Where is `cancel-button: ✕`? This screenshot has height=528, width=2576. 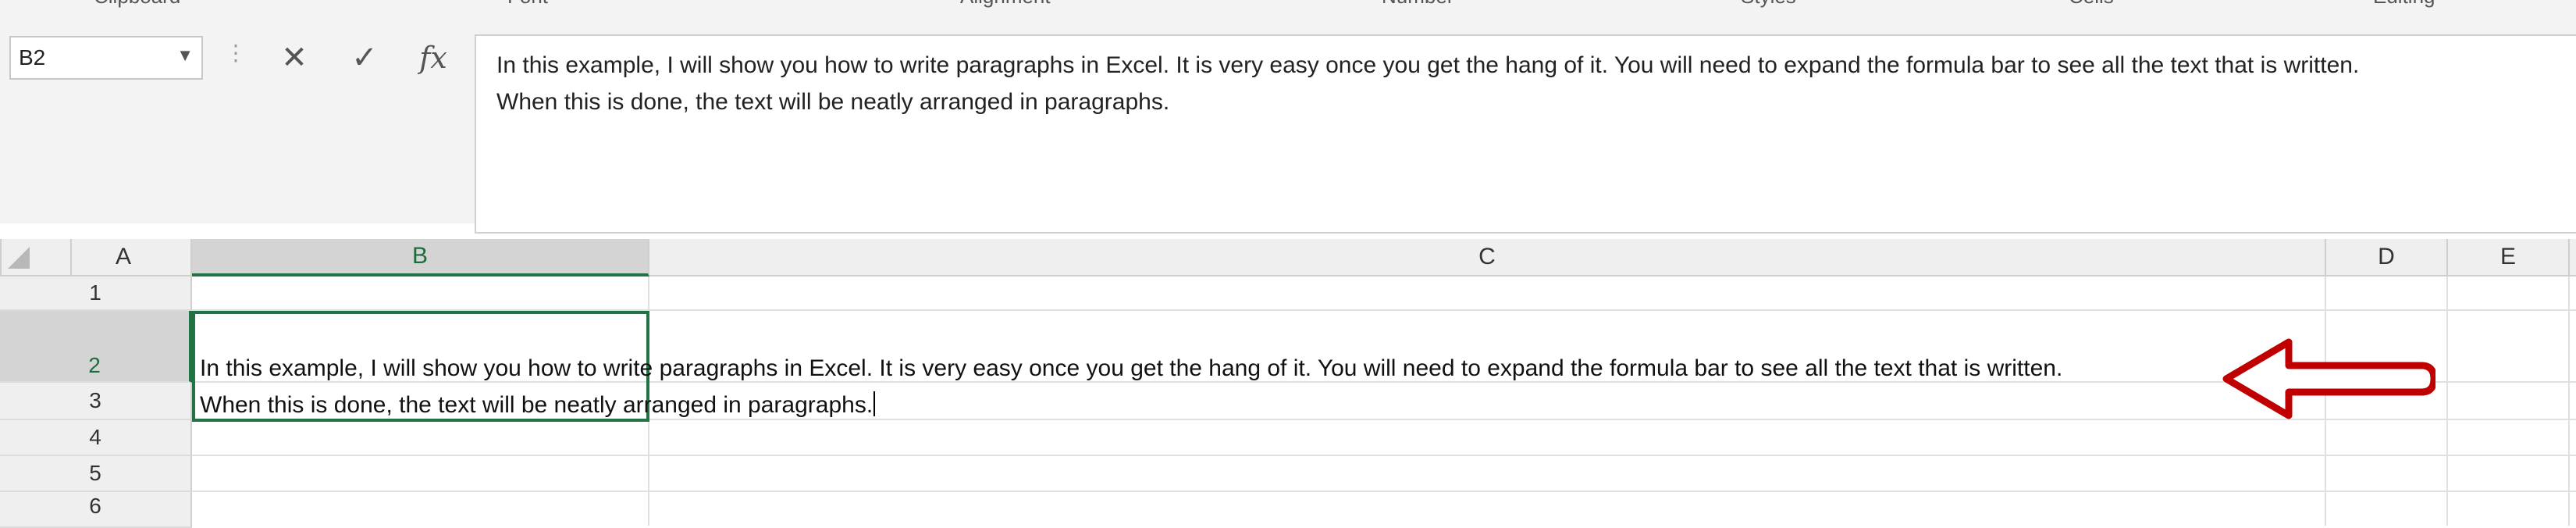 cancel-button: ✕ is located at coordinates (294, 58).